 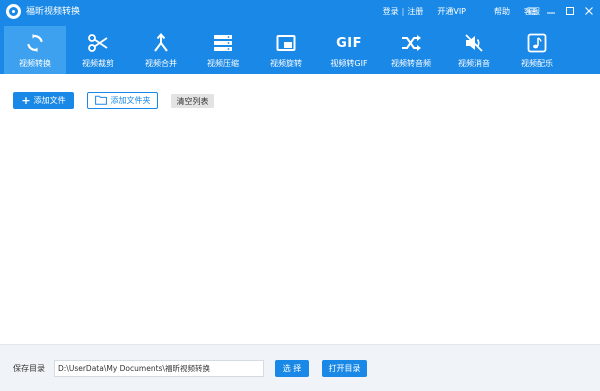 I want to click on minimize-icon, so click(x=551, y=11).